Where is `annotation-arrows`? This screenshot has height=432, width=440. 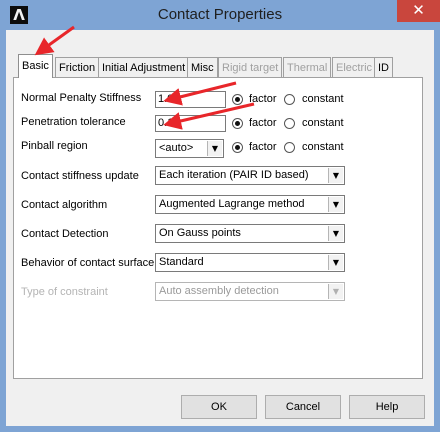 annotation-arrows is located at coordinates (144, 77).